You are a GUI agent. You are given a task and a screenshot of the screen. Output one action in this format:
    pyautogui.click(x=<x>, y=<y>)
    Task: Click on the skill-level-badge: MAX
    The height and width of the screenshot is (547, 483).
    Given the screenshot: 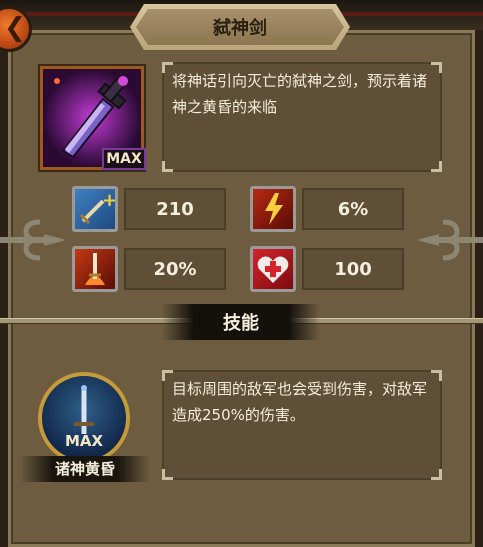 What is the action you would take?
    pyautogui.click(x=84, y=441)
    